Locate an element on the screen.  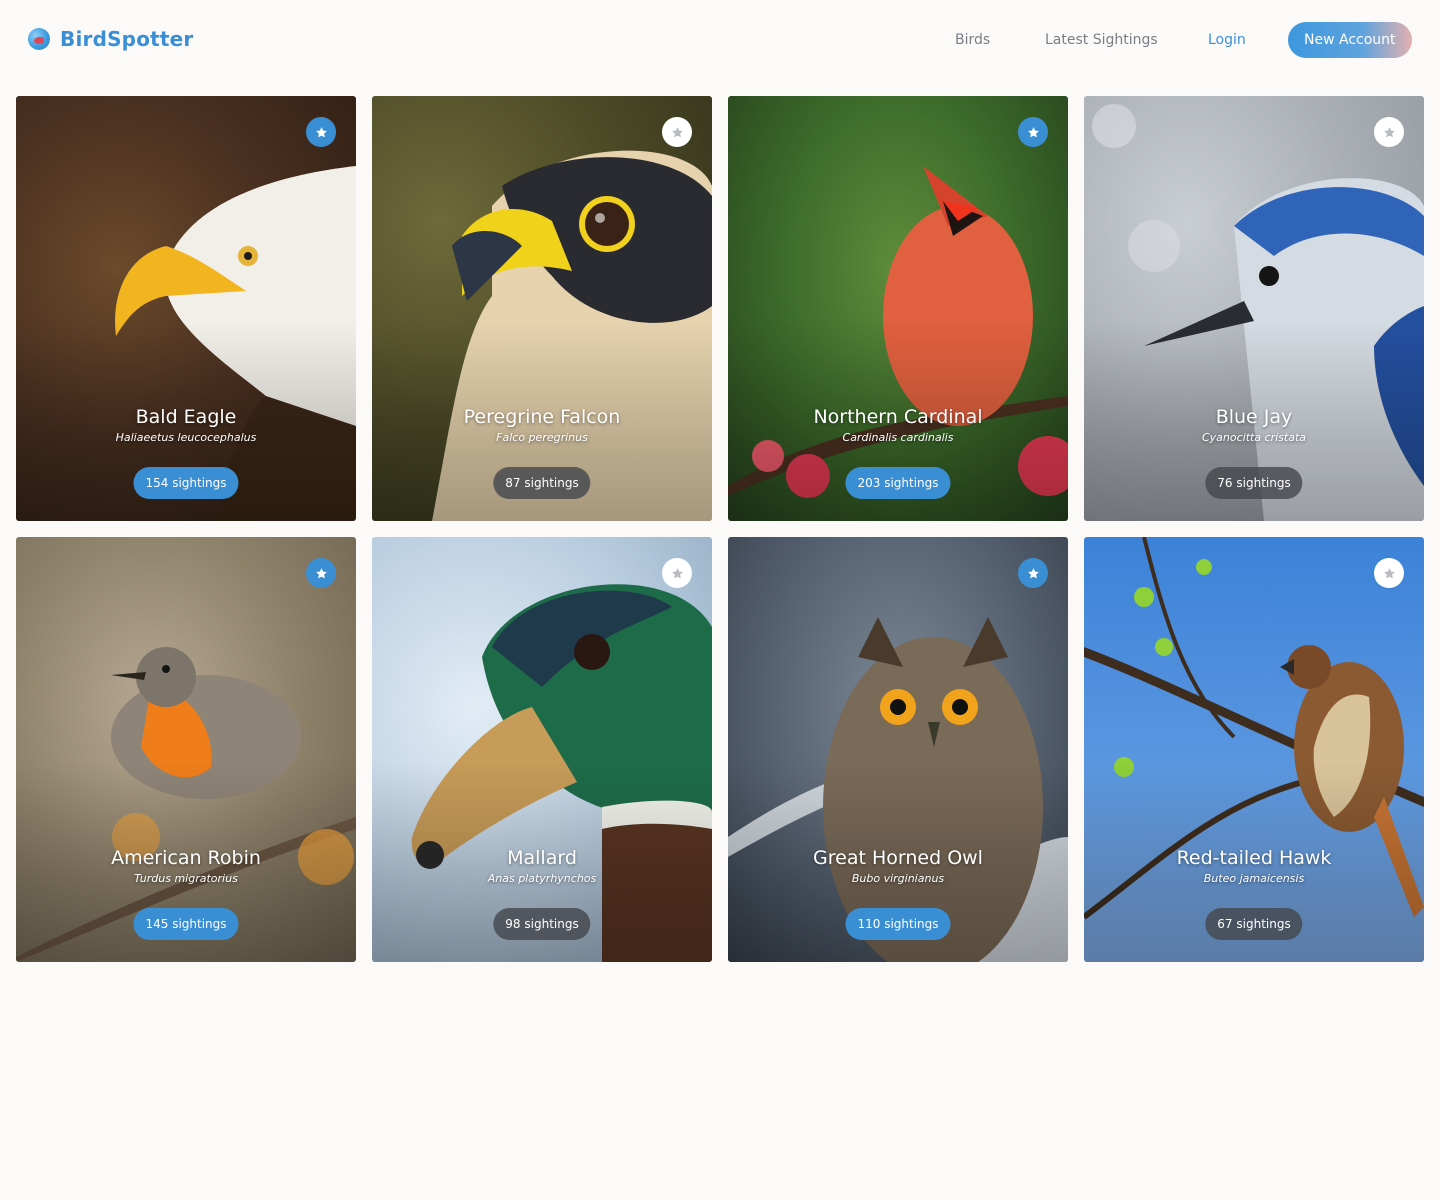
sightings-badge: 203 sightings is located at coordinates (898, 483).